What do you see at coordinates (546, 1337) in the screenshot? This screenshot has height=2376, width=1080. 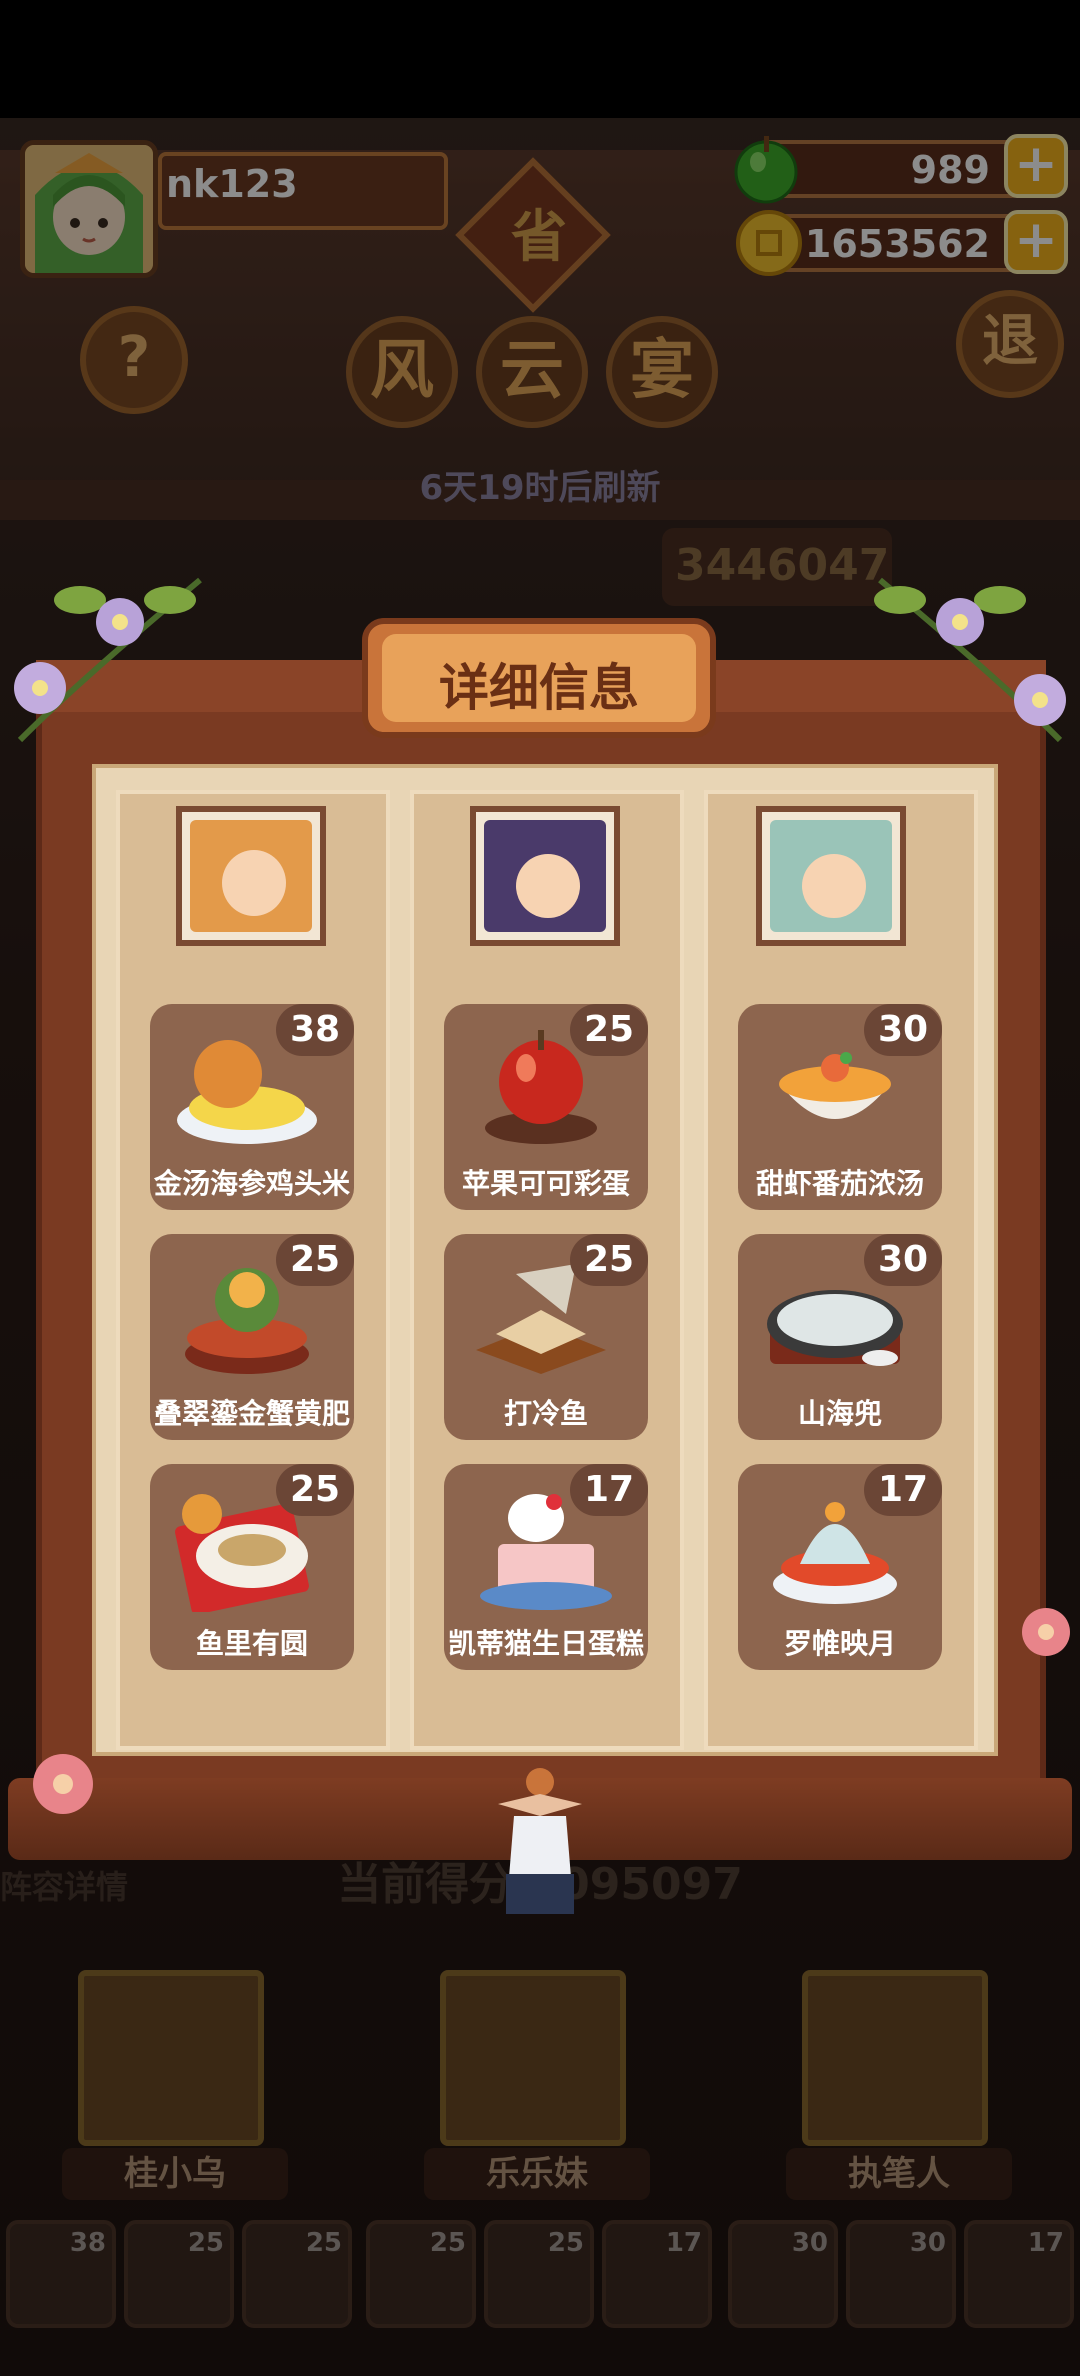 I see `dish-card: 25 打冷鱼` at bounding box center [546, 1337].